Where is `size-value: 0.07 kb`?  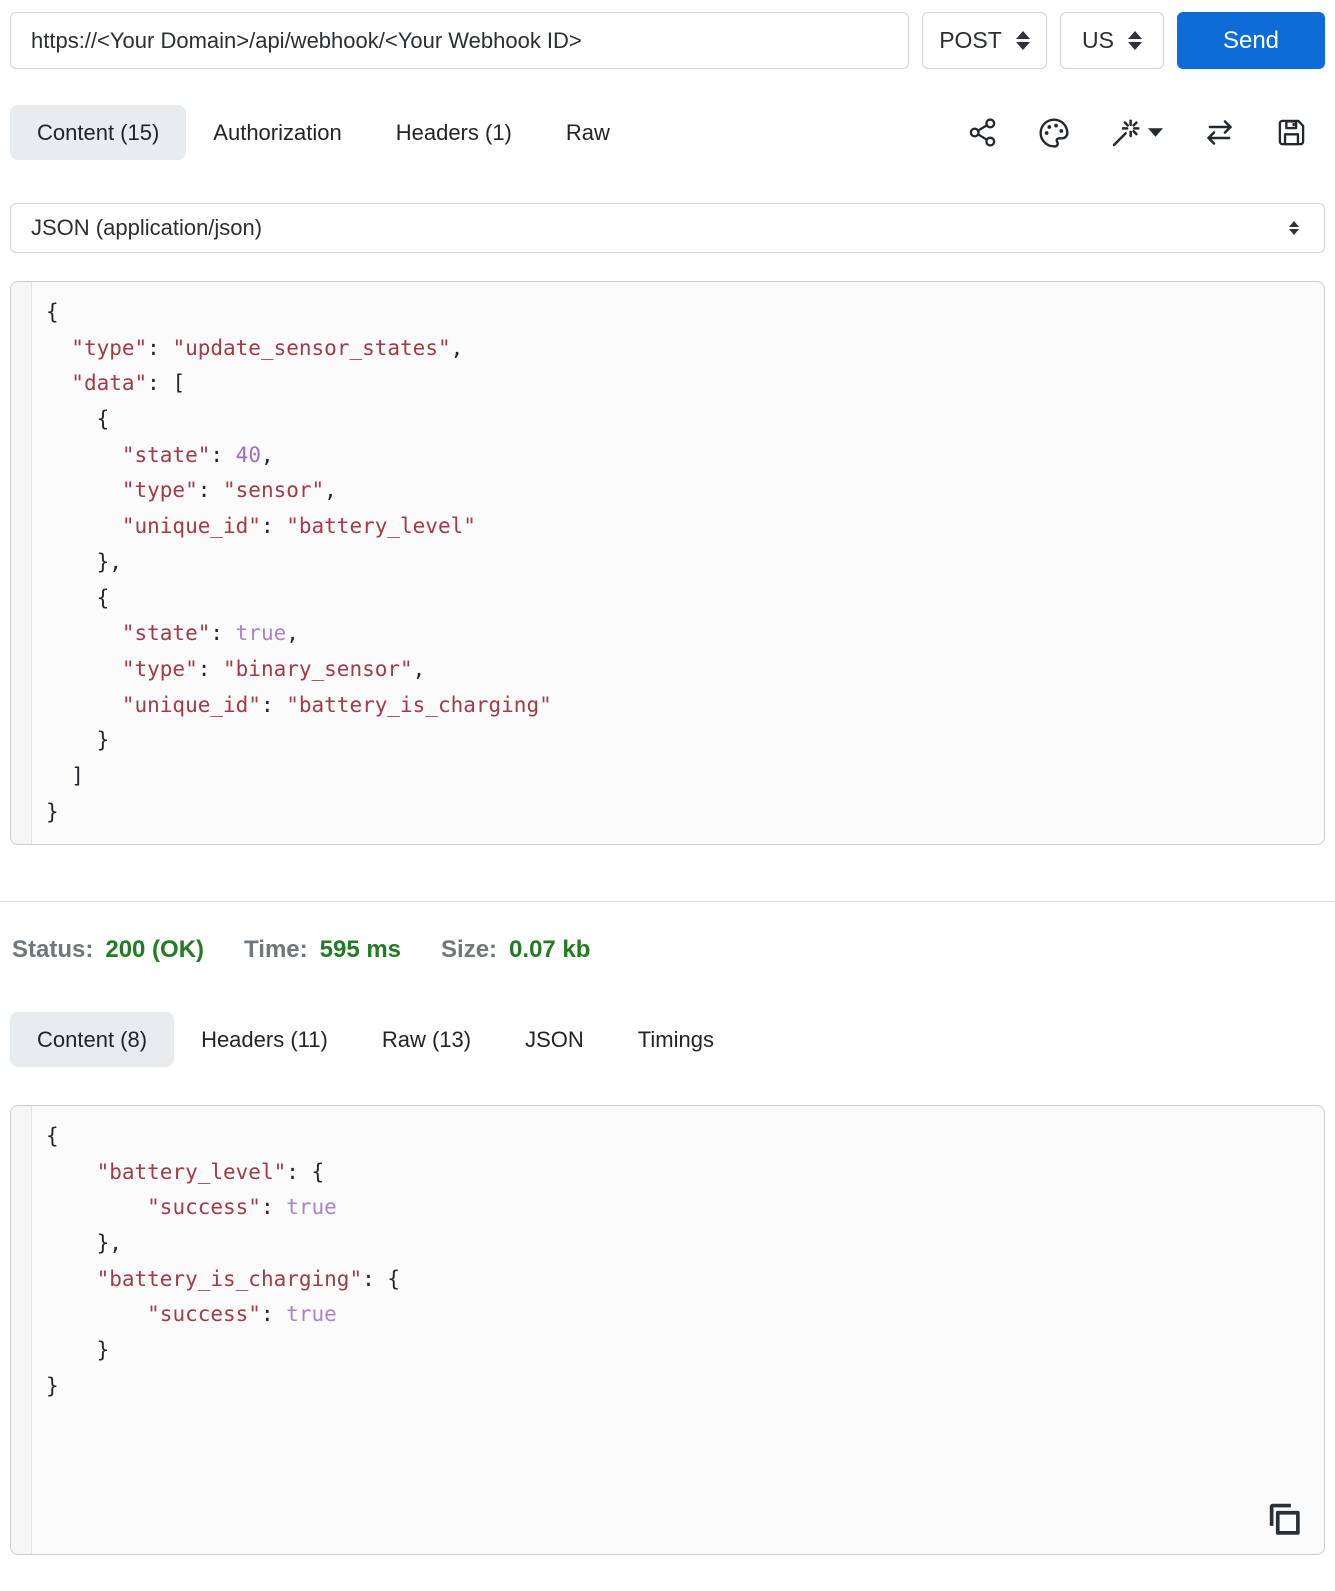 size-value: 0.07 kb is located at coordinates (550, 949).